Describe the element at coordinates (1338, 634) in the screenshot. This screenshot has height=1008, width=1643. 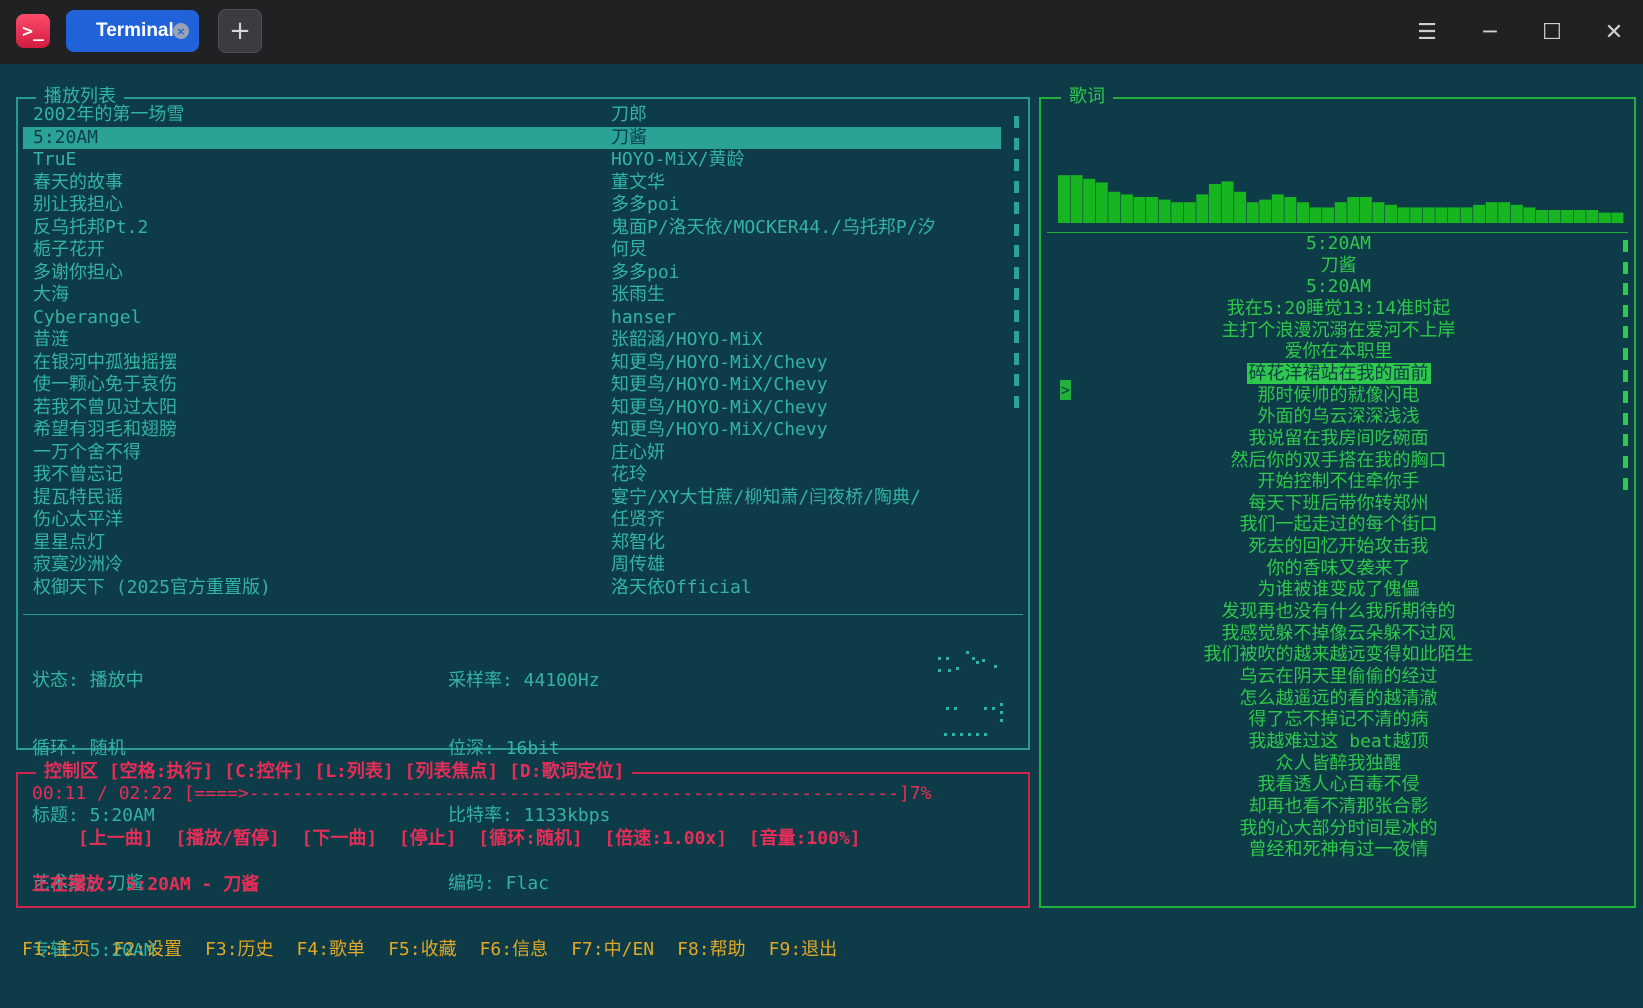
I see `lyric-line: 我感觉躲不掉像云朵躲不过风` at that location.